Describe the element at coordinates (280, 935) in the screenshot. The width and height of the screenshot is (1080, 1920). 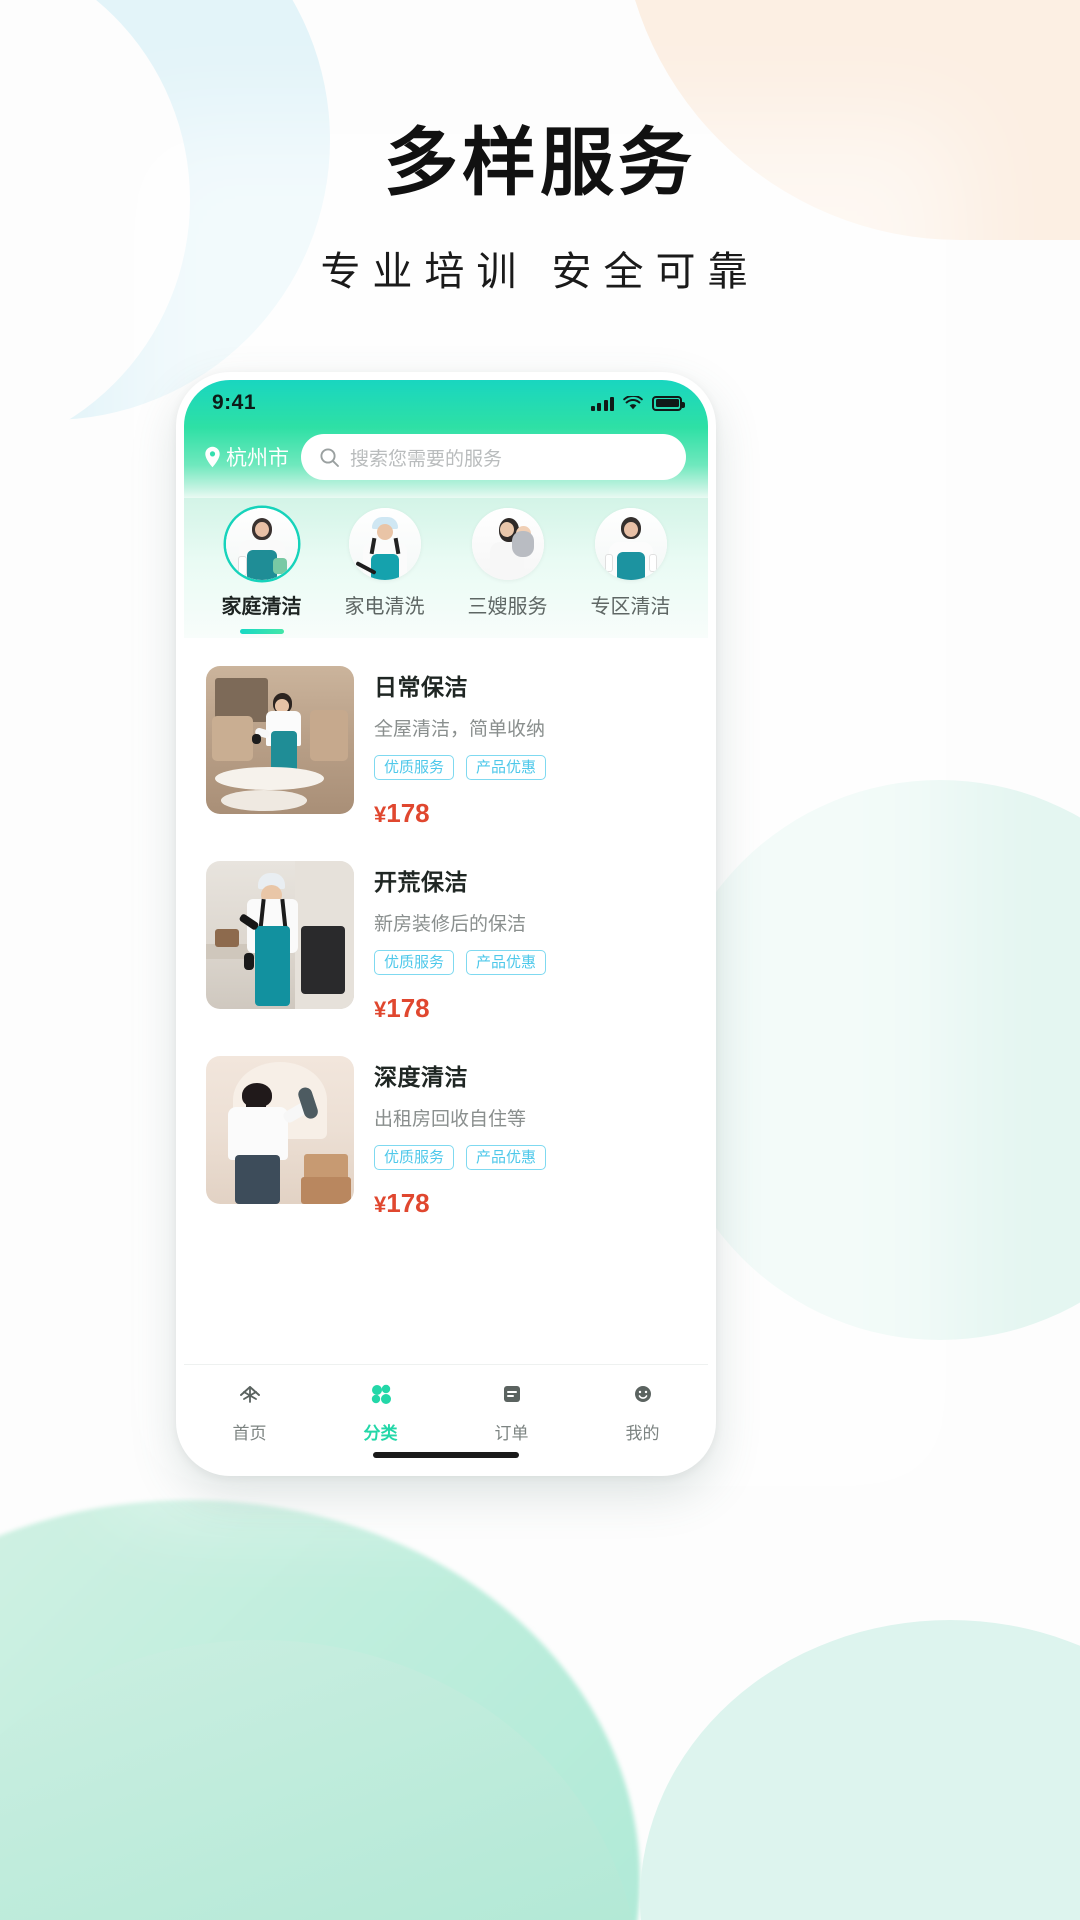
I see `worker-cleaning-kitchen-photo` at that location.